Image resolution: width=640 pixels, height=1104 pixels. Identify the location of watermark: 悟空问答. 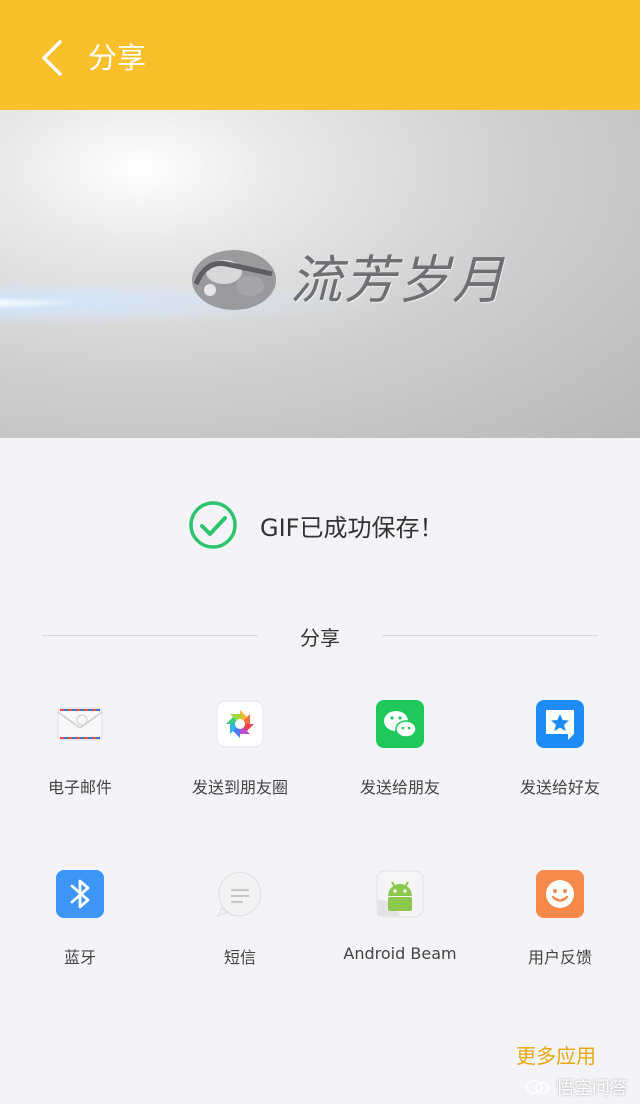
(576, 1087).